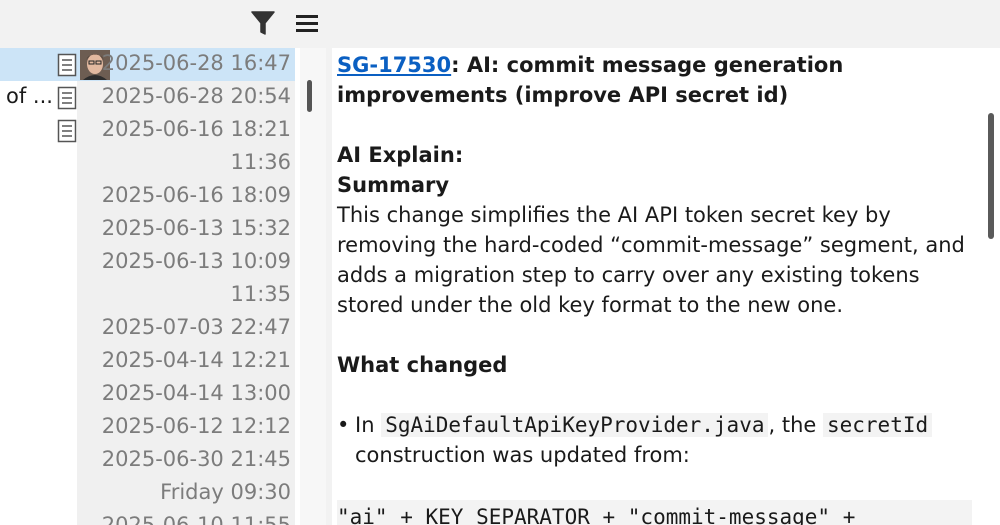 The width and height of the screenshot is (1000, 525). I want to click on commit-date: Friday 09:30, so click(225, 492).